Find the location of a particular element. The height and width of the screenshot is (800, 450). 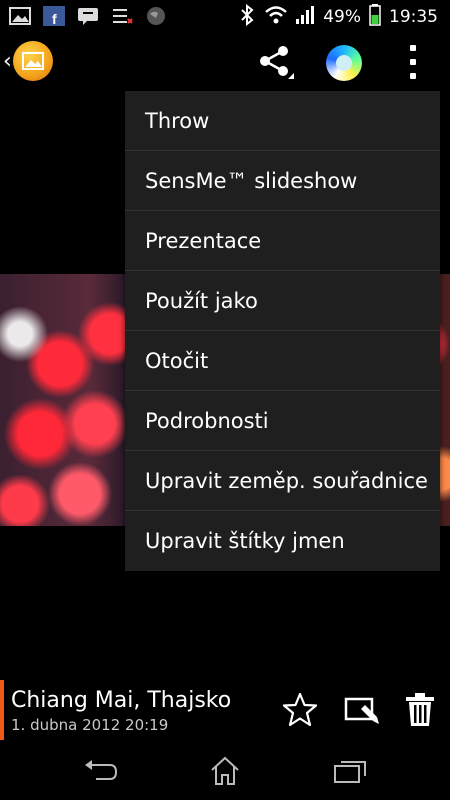

svg-text: f is located at coordinates (54, 18).